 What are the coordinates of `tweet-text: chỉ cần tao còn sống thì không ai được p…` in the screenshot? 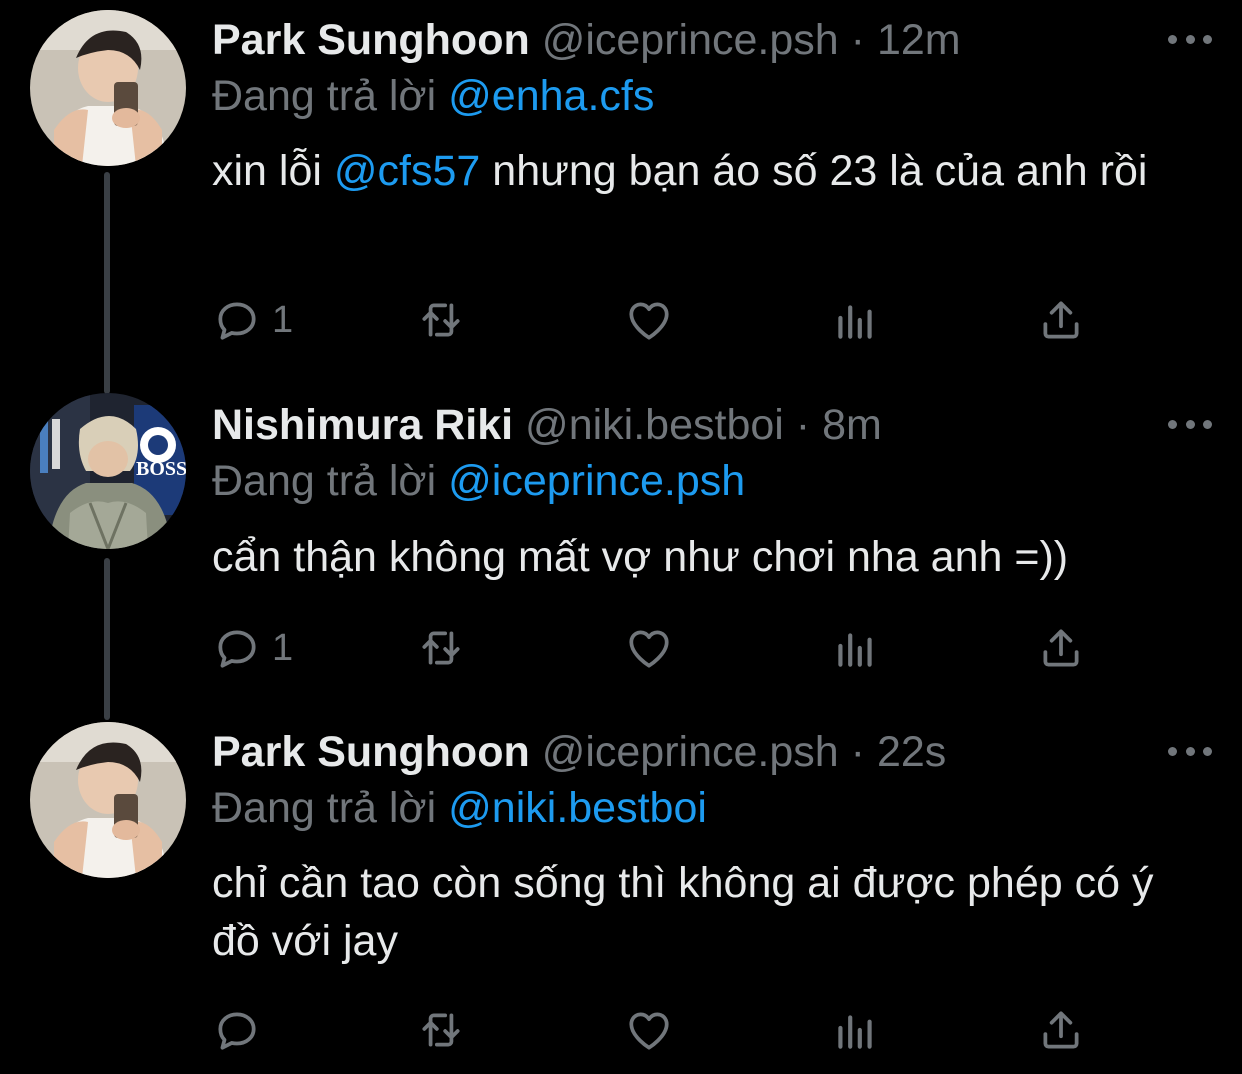 It's located at (683, 912).